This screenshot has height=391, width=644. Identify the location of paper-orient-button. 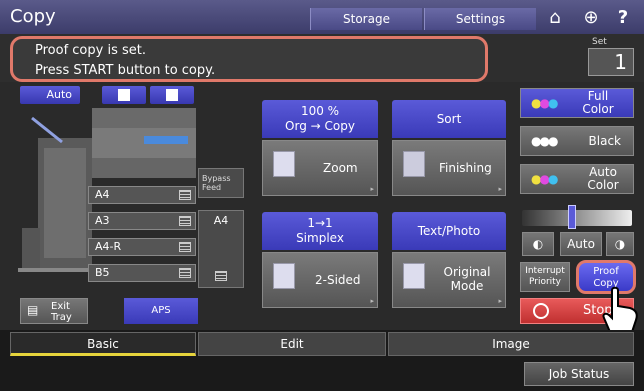
(172, 95).